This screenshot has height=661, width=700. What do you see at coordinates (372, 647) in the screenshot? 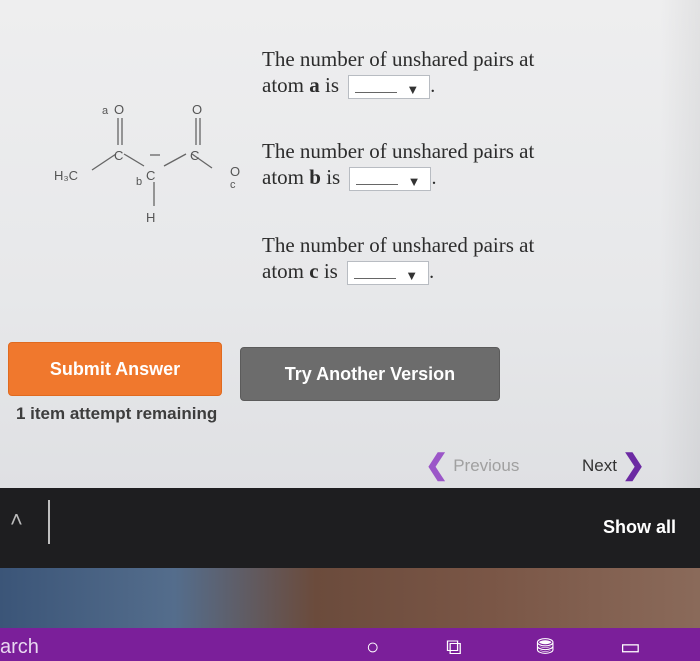
I see `cortana-icon: ○` at bounding box center [372, 647].